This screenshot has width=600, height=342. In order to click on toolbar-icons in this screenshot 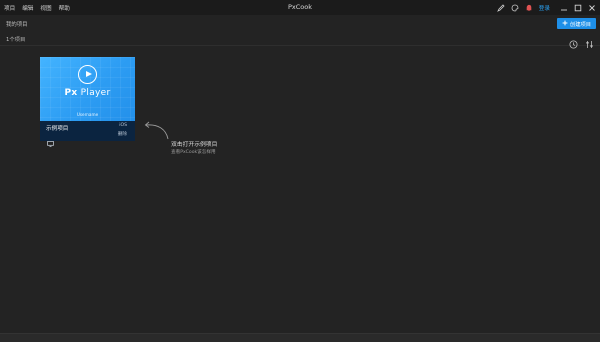, I will do `click(581, 43)`.